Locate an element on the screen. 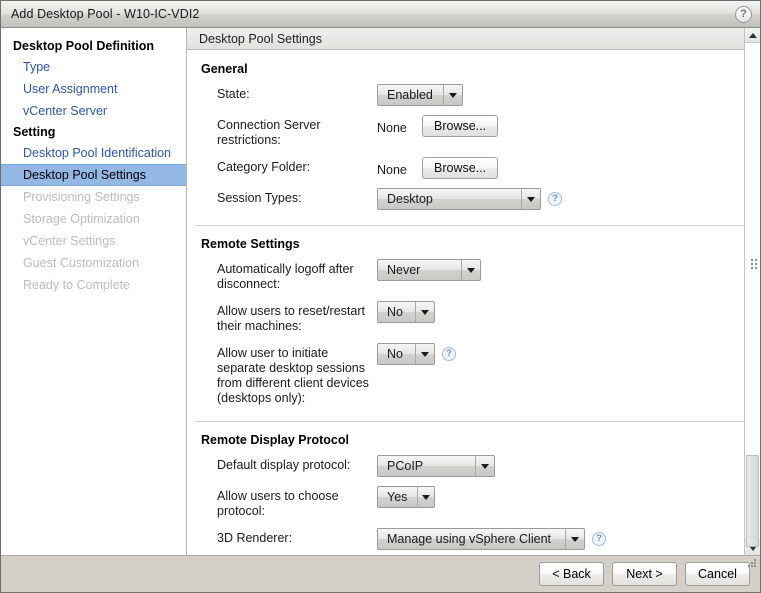  scroll-up-button is located at coordinates (752, 35).